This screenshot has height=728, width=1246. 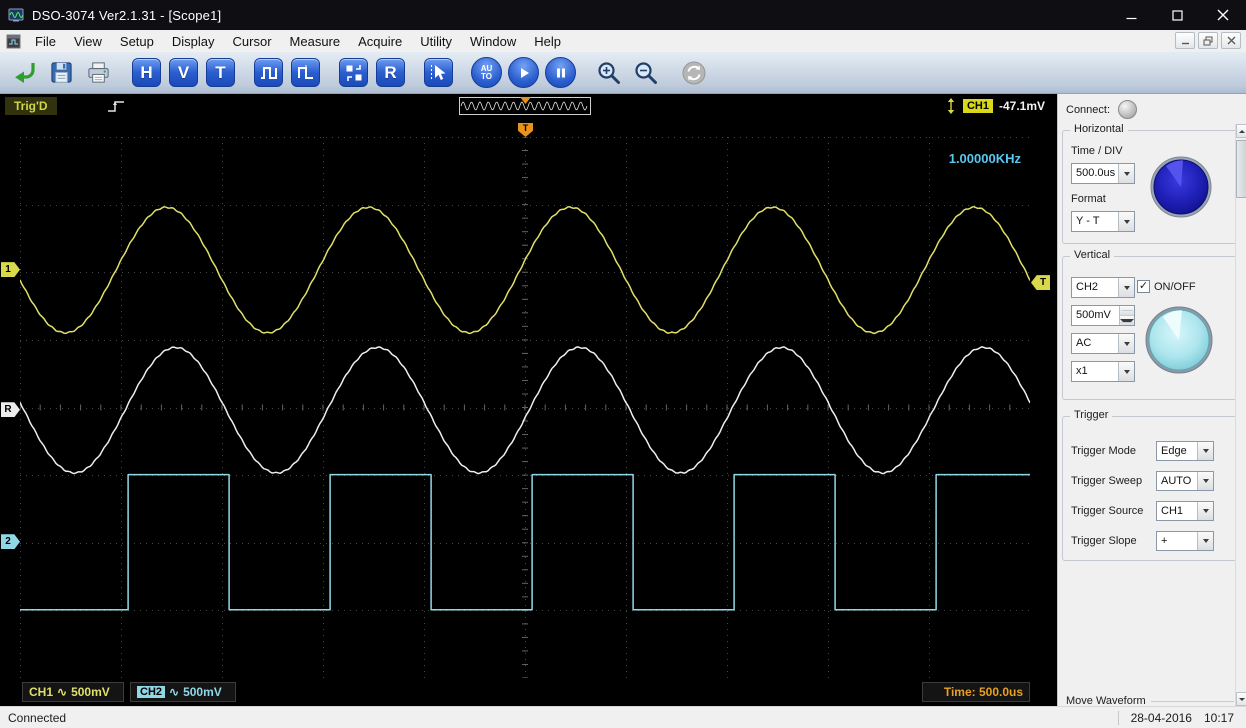 I want to click on scroll-down-button, so click(x=1241, y=699).